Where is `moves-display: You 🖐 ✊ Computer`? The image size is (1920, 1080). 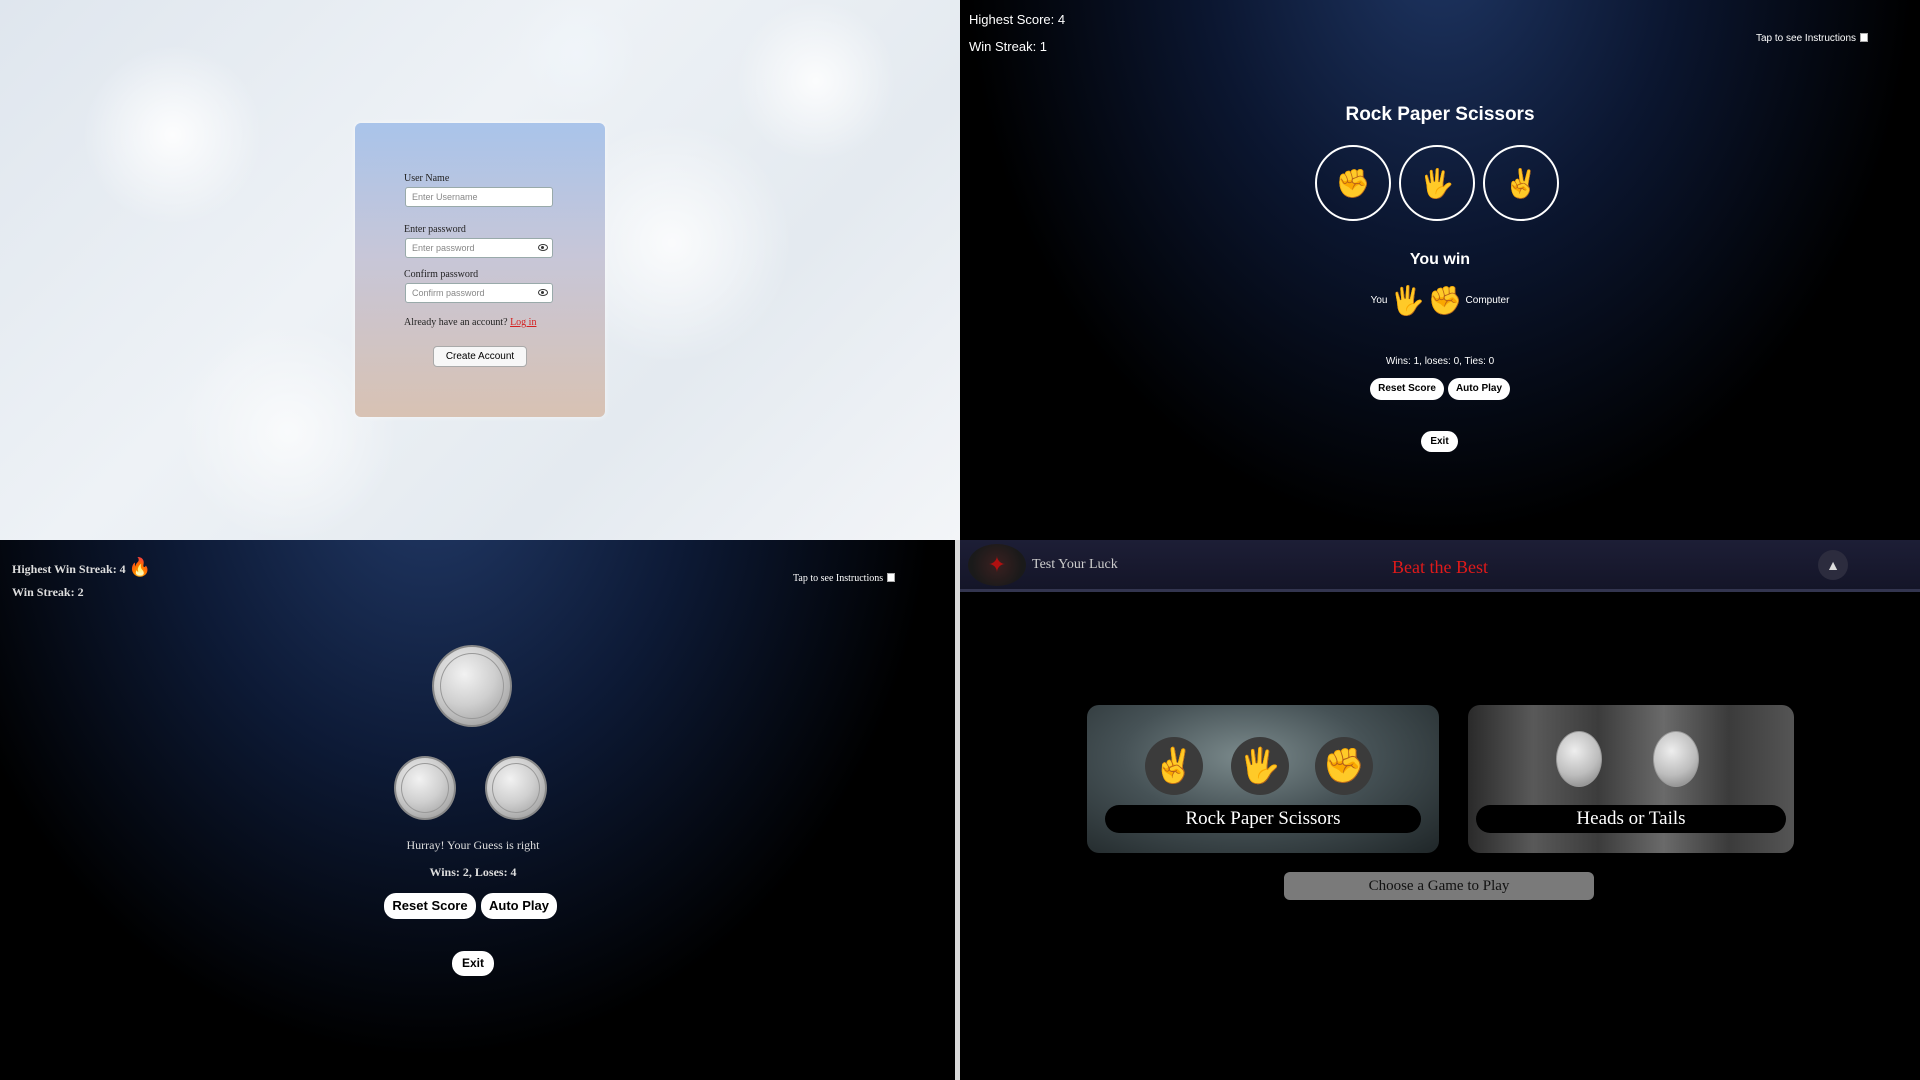
moves-display: You 🖐 ✊ Computer is located at coordinates (1440, 300).